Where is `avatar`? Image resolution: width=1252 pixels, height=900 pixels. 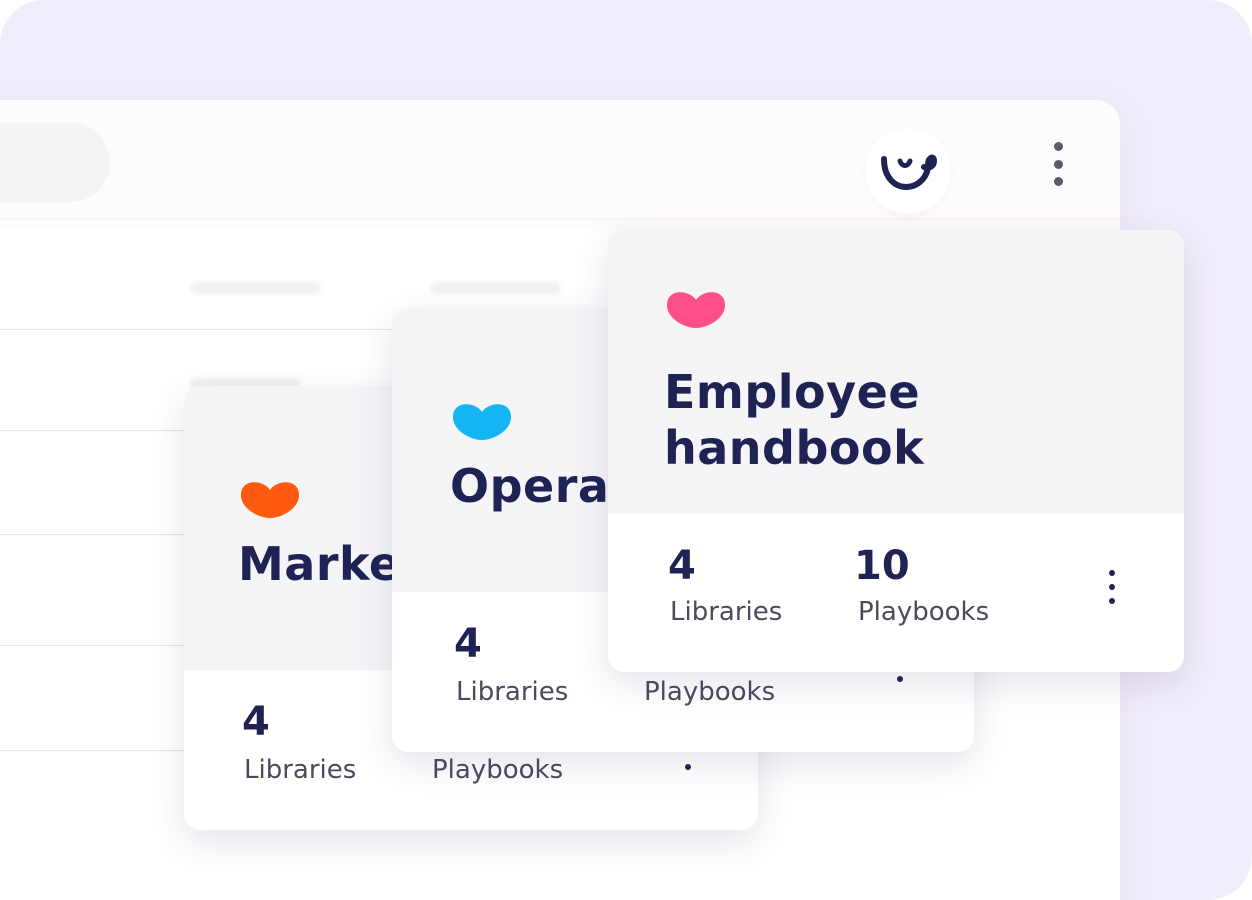 avatar is located at coordinates (908, 171).